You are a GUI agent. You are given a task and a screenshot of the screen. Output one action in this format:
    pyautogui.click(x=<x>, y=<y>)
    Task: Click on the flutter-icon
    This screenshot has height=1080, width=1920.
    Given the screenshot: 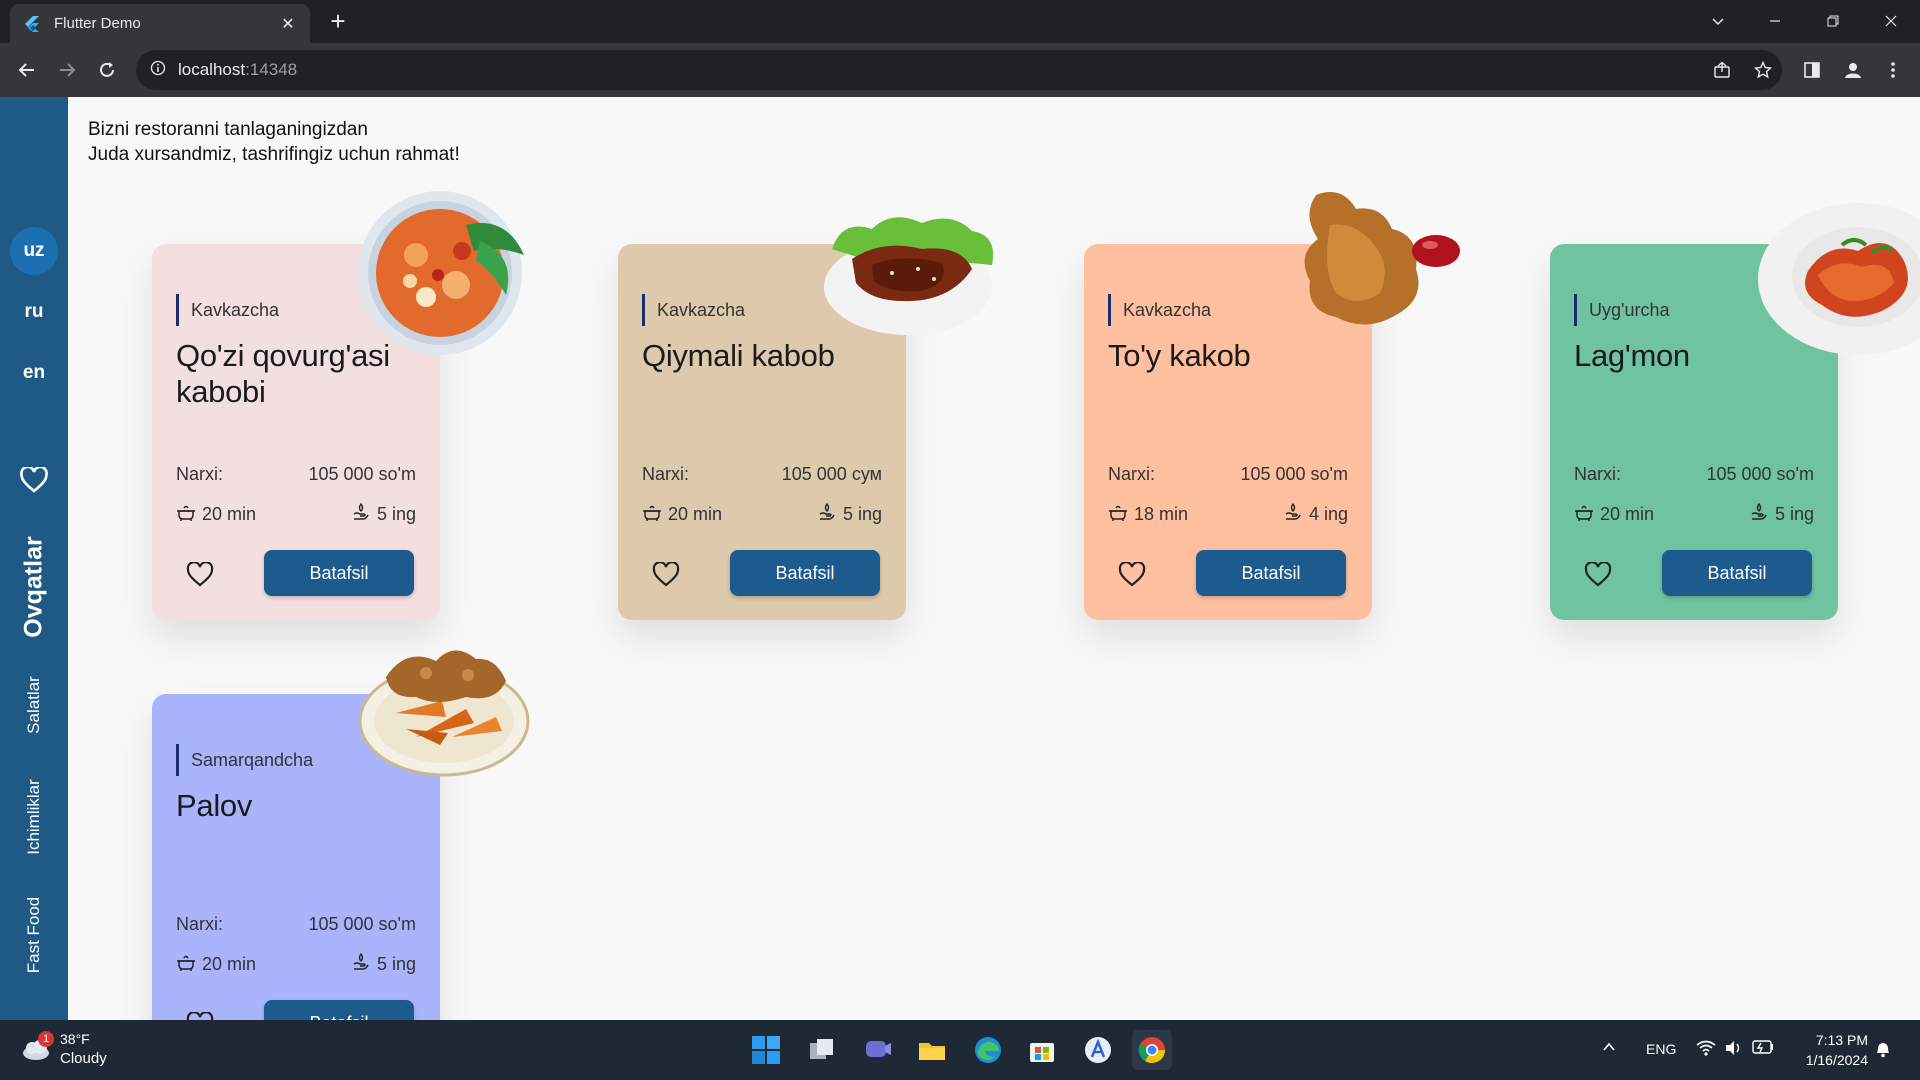 What is the action you would take?
    pyautogui.click(x=32, y=24)
    